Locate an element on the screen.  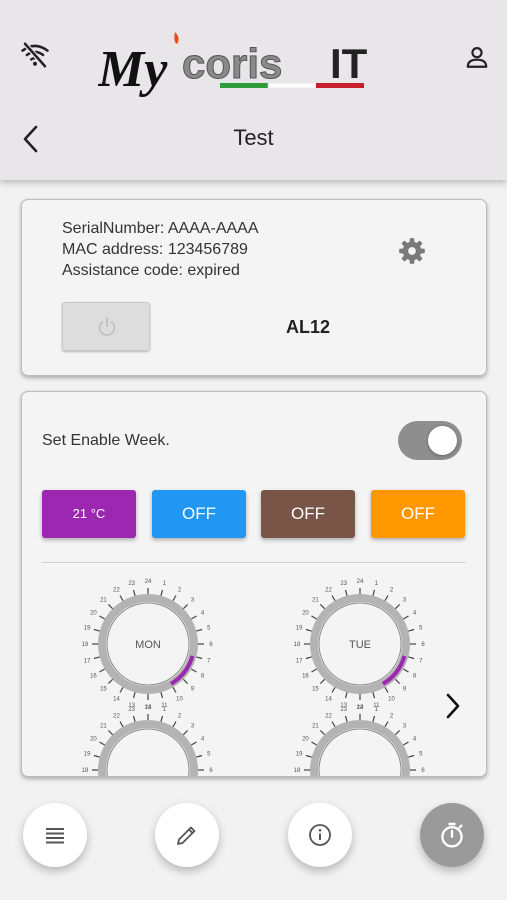
dial-row2-right: 241234567891011121314151617181920212223 is located at coordinates (360, 741).